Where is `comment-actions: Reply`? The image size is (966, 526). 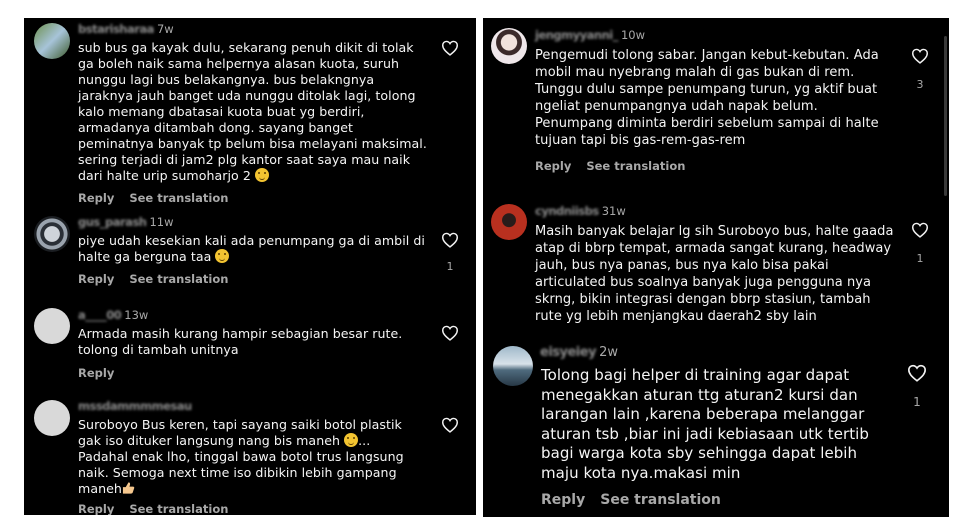 comment-actions: Reply is located at coordinates (103, 373).